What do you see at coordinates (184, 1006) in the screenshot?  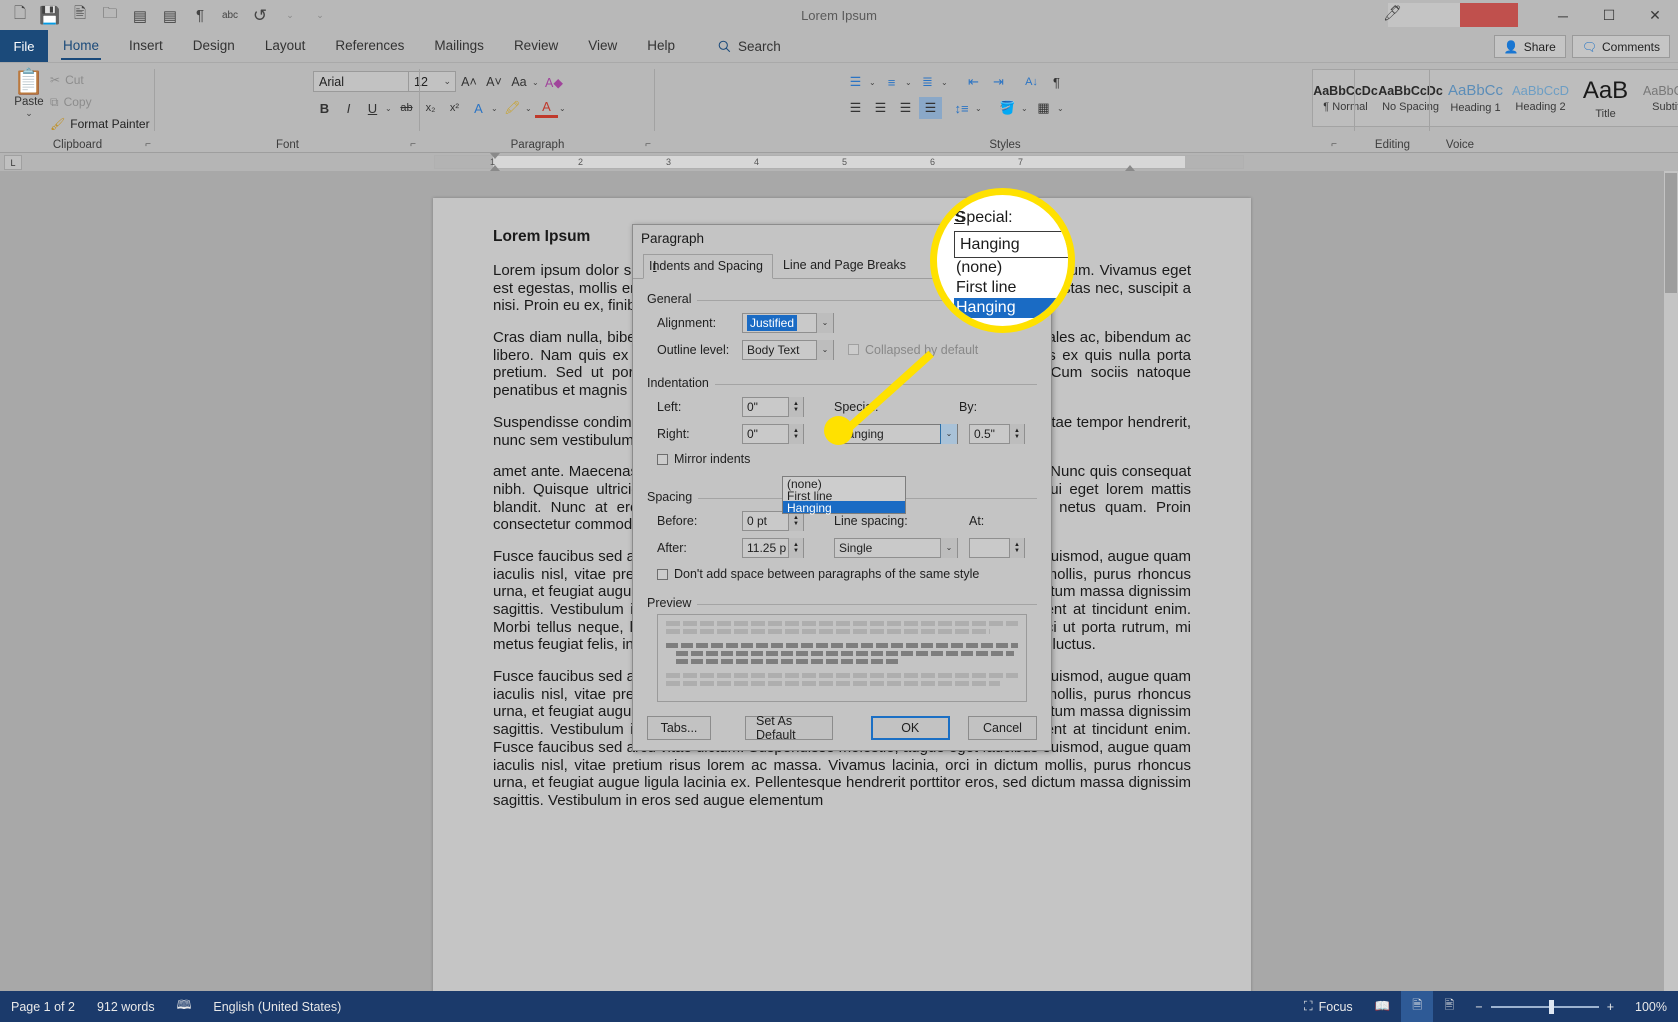 I see `proofing-icon: 🕮` at bounding box center [184, 1006].